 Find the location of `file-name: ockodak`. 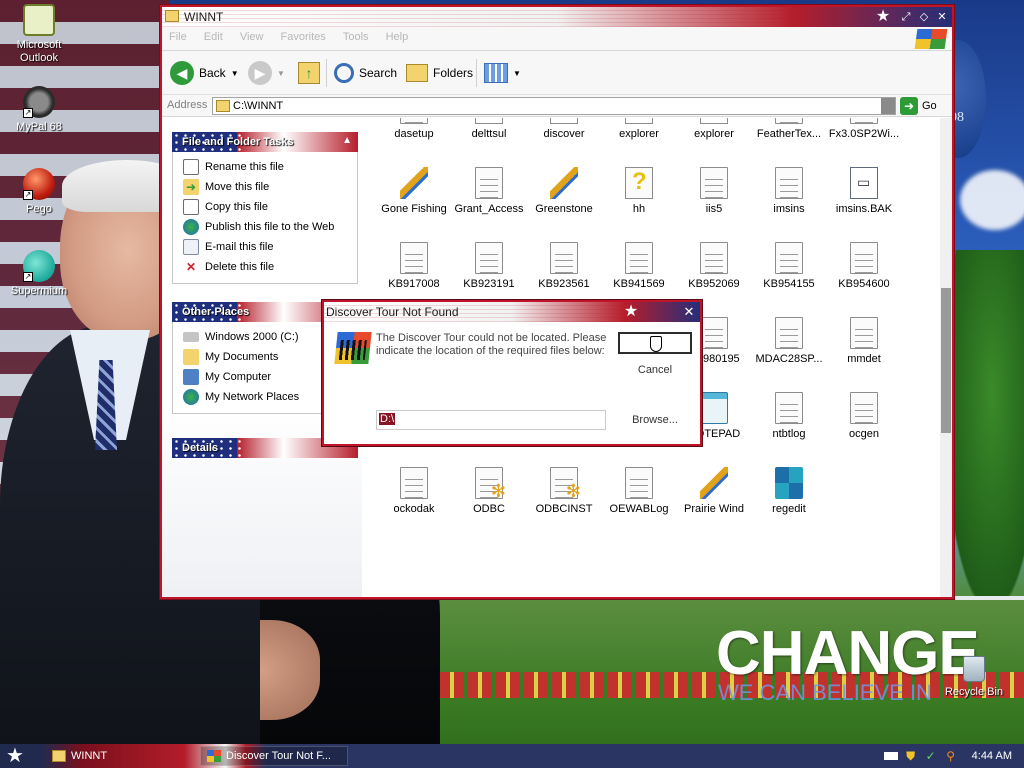

file-name: ockodak is located at coordinates (414, 509).